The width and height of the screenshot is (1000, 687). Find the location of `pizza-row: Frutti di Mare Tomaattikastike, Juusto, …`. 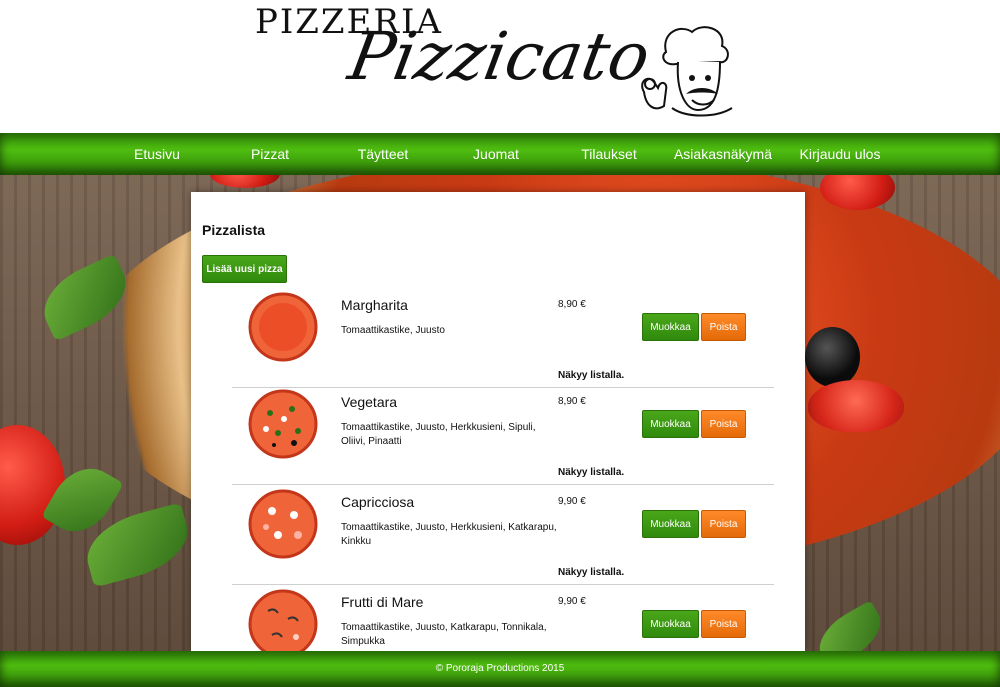

pizza-row: Frutti di Mare Tomaattikastike, Juusto, … is located at coordinates (503, 617).